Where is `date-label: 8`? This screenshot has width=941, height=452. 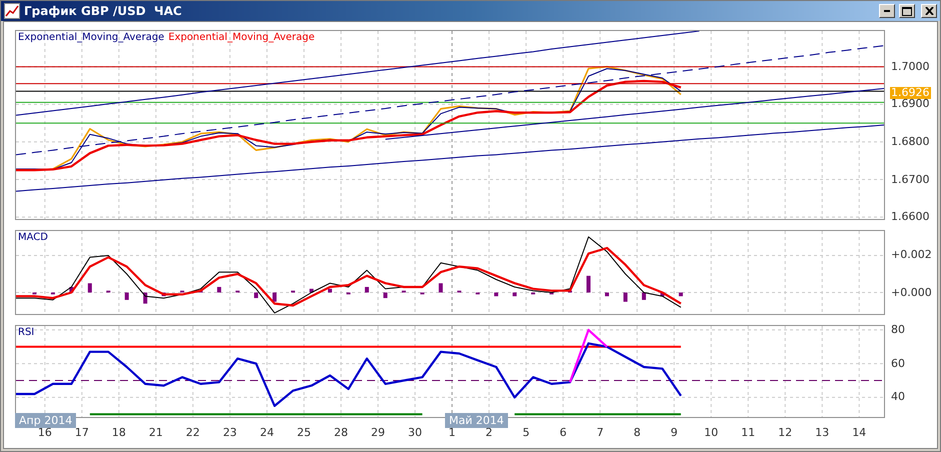
date-label: 8 is located at coordinates (637, 432).